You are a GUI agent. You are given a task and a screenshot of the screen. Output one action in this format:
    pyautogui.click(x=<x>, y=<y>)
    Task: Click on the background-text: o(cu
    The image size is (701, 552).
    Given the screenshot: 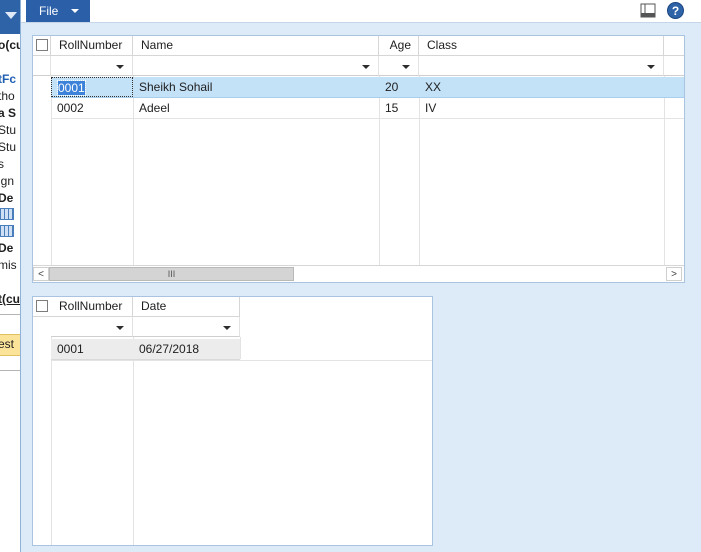 What is the action you would take?
    pyautogui.click(x=10, y=45)
    